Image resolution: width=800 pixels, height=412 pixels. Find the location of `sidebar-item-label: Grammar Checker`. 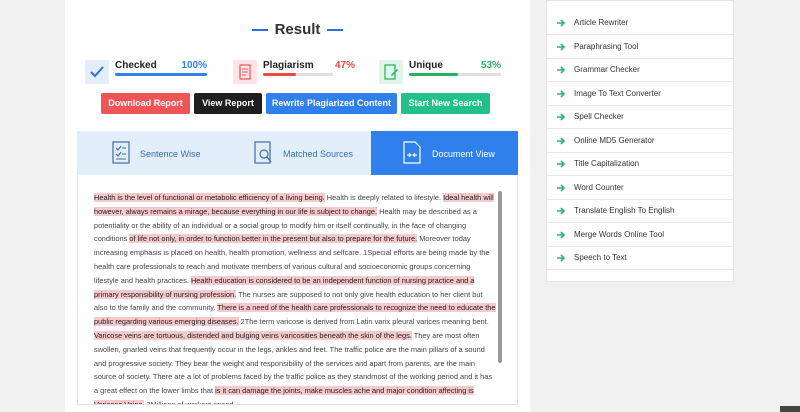

sidebar-item-label: Grammar Checker is located at coordinates (607, 69).